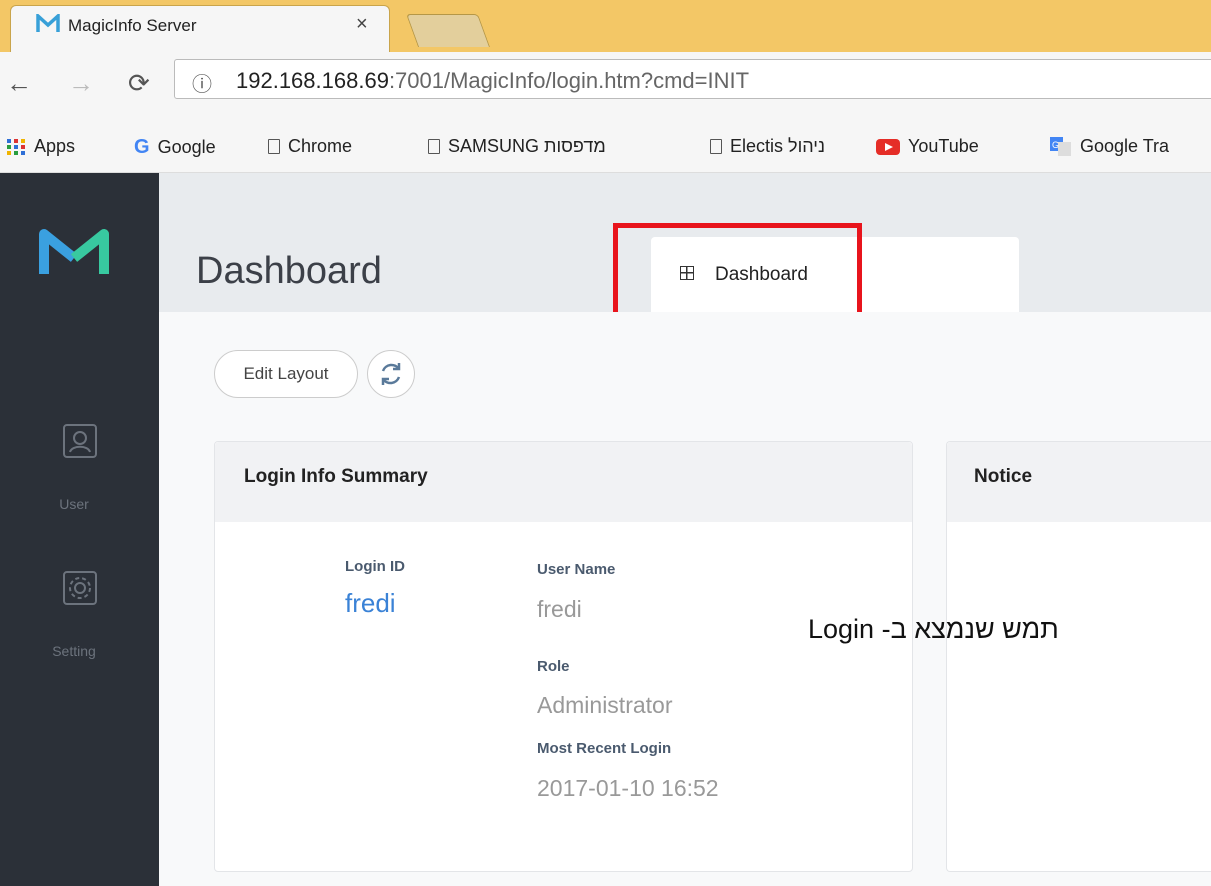 The image size is (1211, 886). Describe the element at coordinates (1003, 476) in the screenshot. I see `card-title: Notice` at that location.